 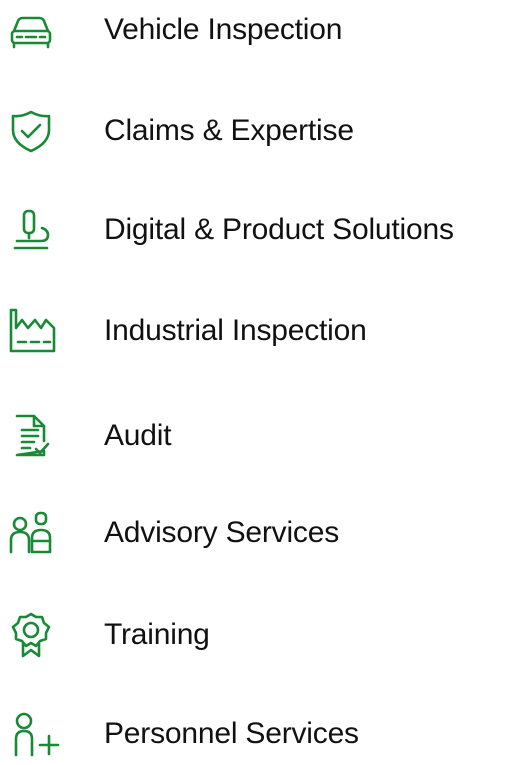 What do you see at coordinates (257, 635) in the screenshot?
I see `menu-item-training: Training` at bounding box center [257, 635].